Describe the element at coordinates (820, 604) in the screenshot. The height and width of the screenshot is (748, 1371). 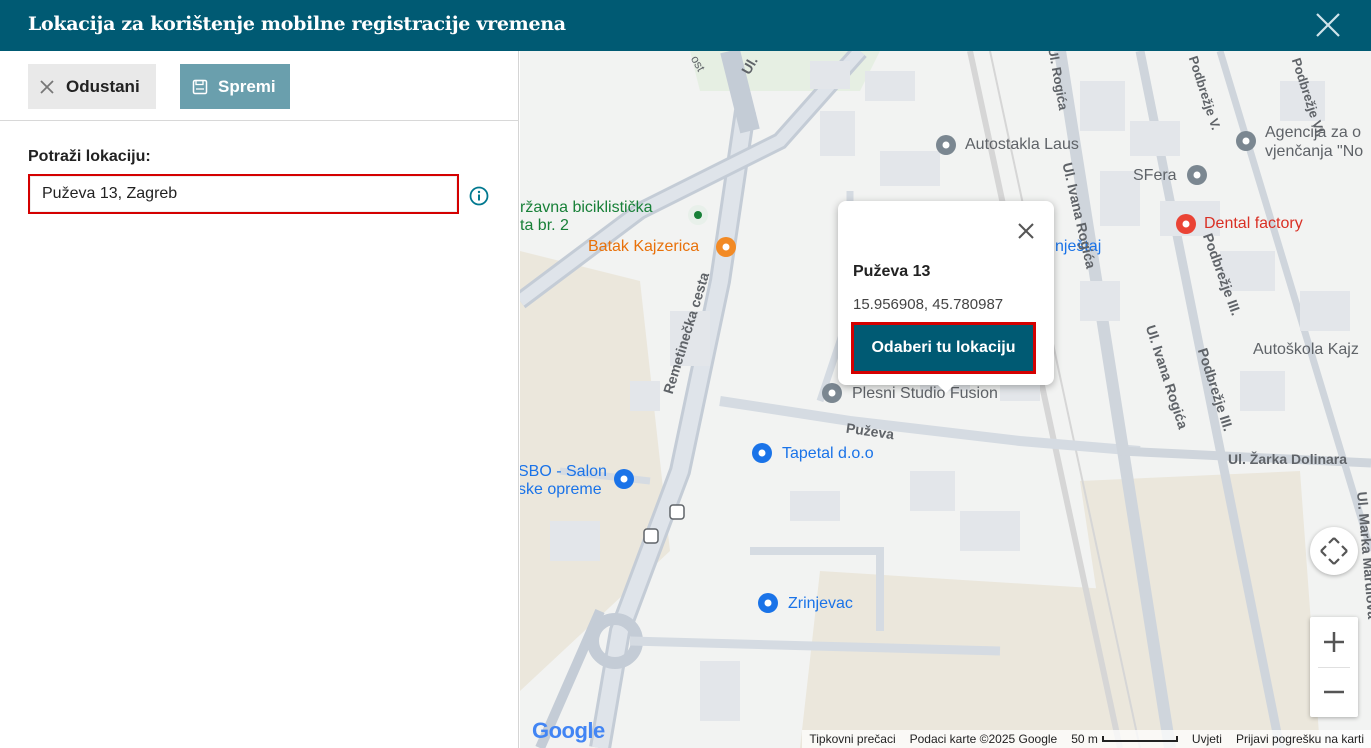
I see `poi-label: Zrinjevac` at that location.